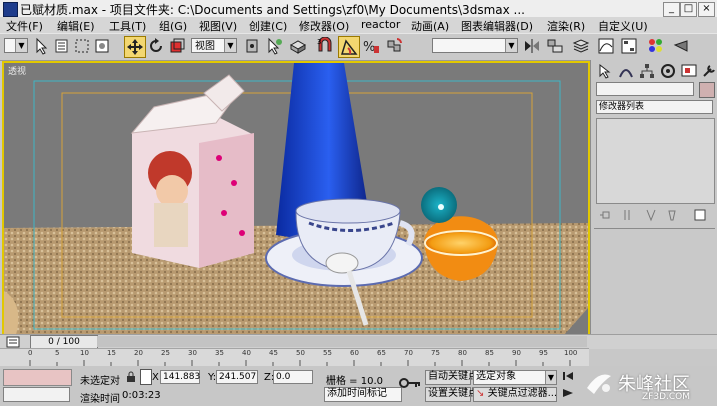 Image resolution: width=717 pixels, height=406 pixels. Describe the element at coordinates (24, 26) in the screenshot. I see `menu-file: 文件(F)` at that location.